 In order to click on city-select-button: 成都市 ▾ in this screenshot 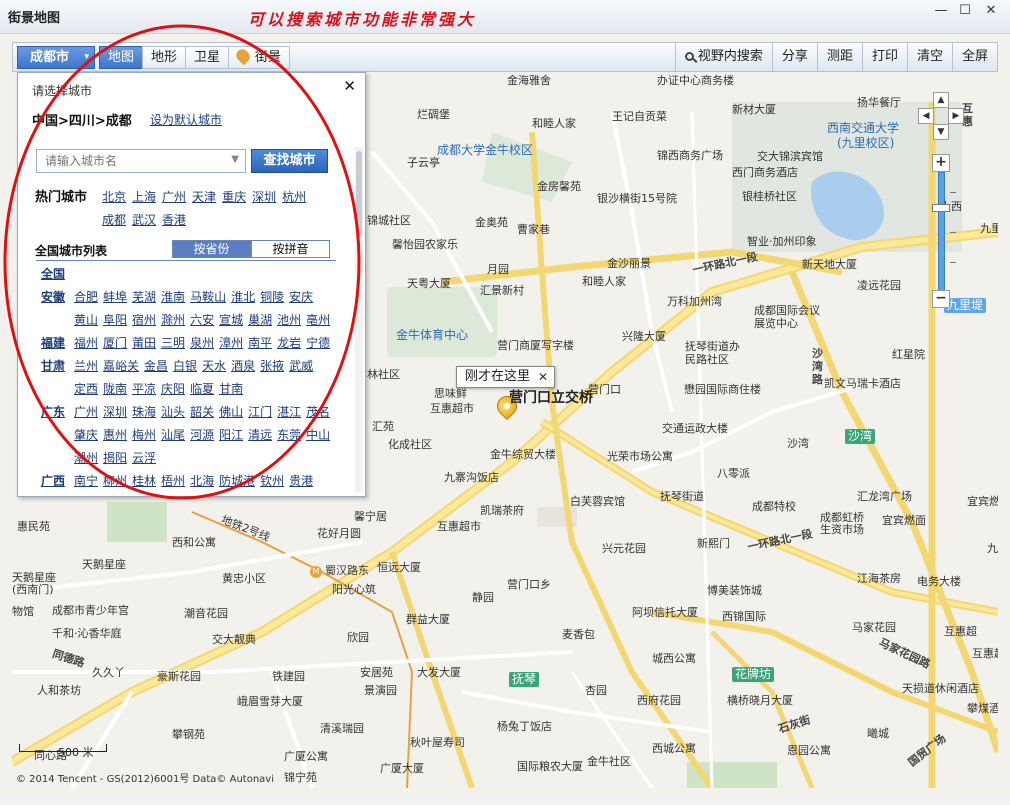, I will do `click(56, 57)`.